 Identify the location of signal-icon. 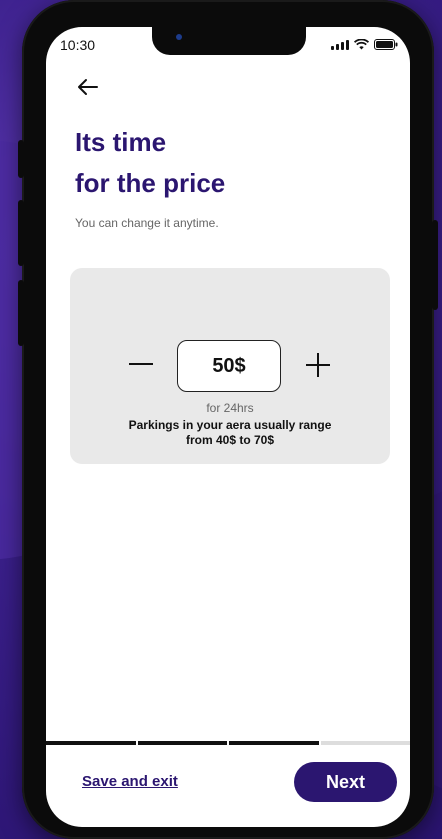
(340, 45).